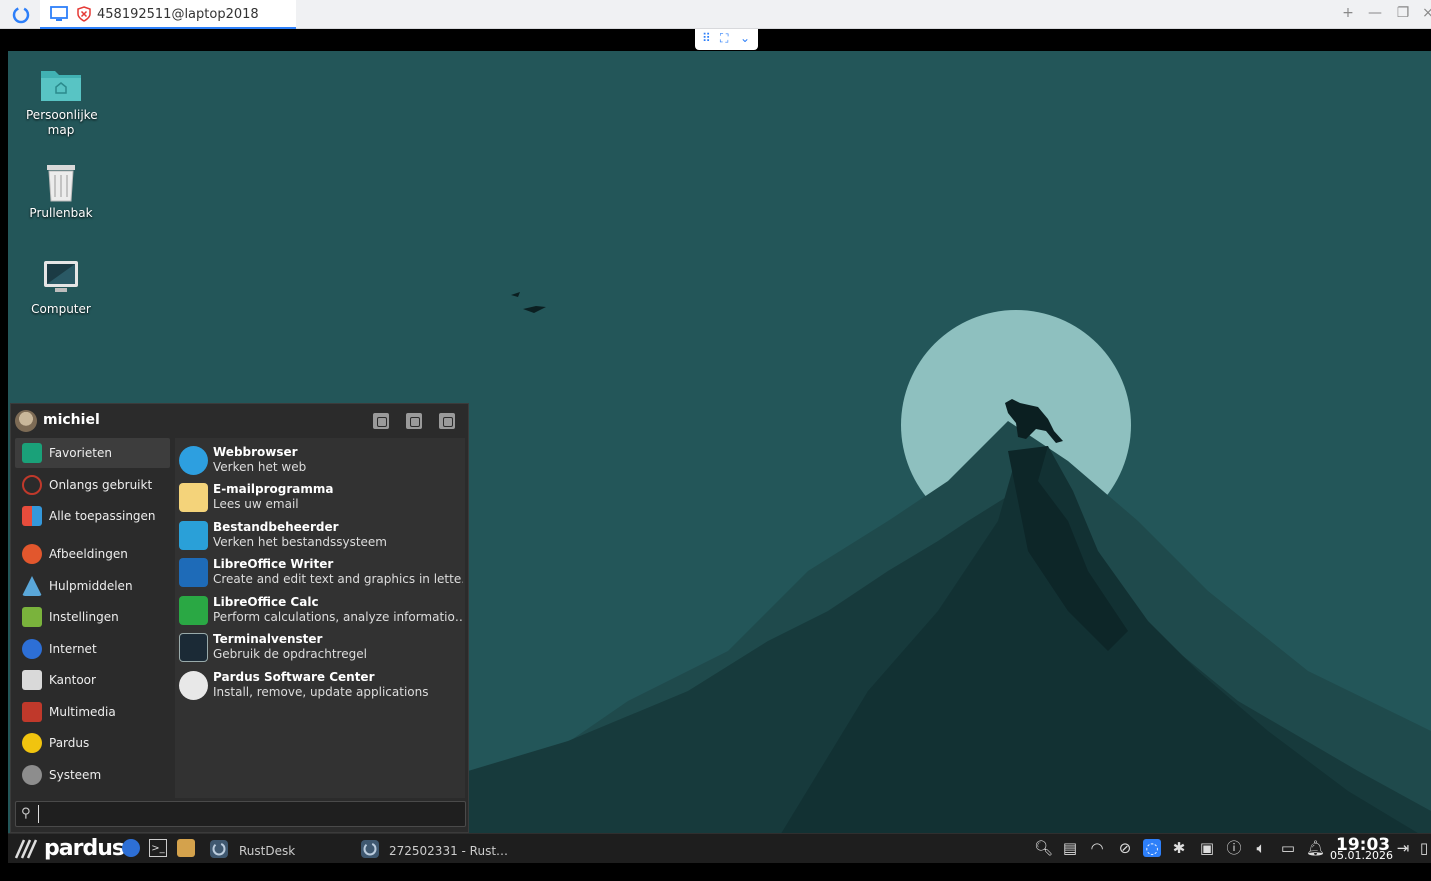  What do you see at coordinates (321, 692) in the screenshot?
I see `app-description: Install, remove, update applications` at bounding box center [321, 692].